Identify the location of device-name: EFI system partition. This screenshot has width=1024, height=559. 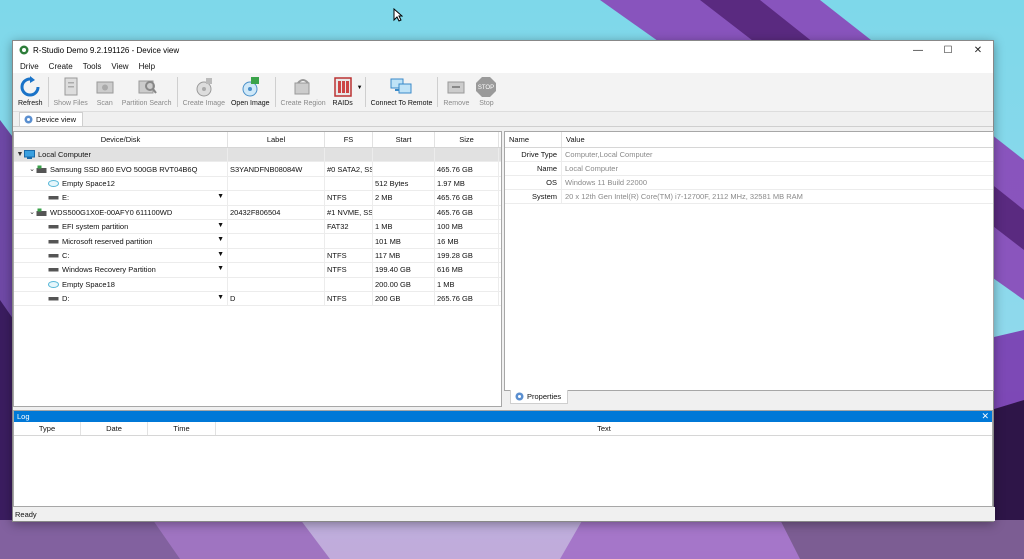
(95, 227).